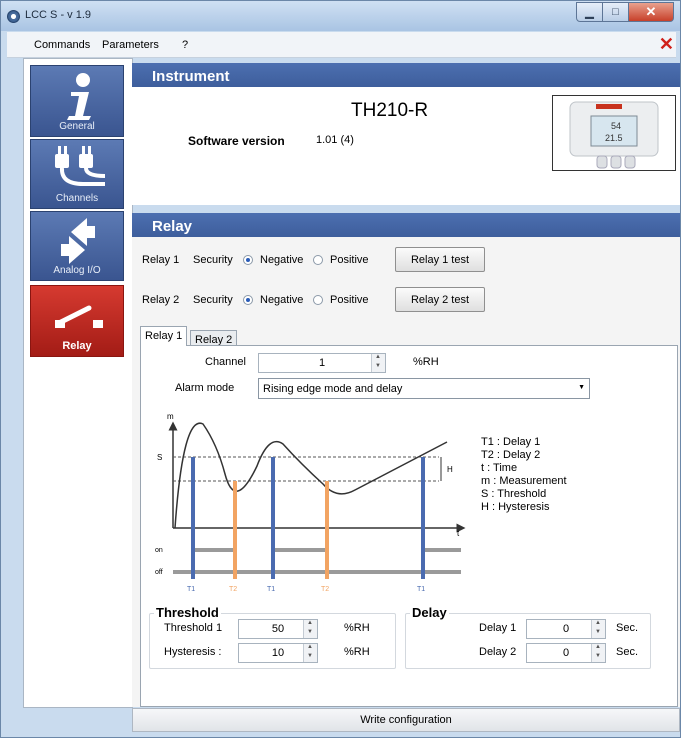  Describe the element at coordinates (58, 15) in the screenshot. I see `window-title: LCC S - v 1.9` at that location.